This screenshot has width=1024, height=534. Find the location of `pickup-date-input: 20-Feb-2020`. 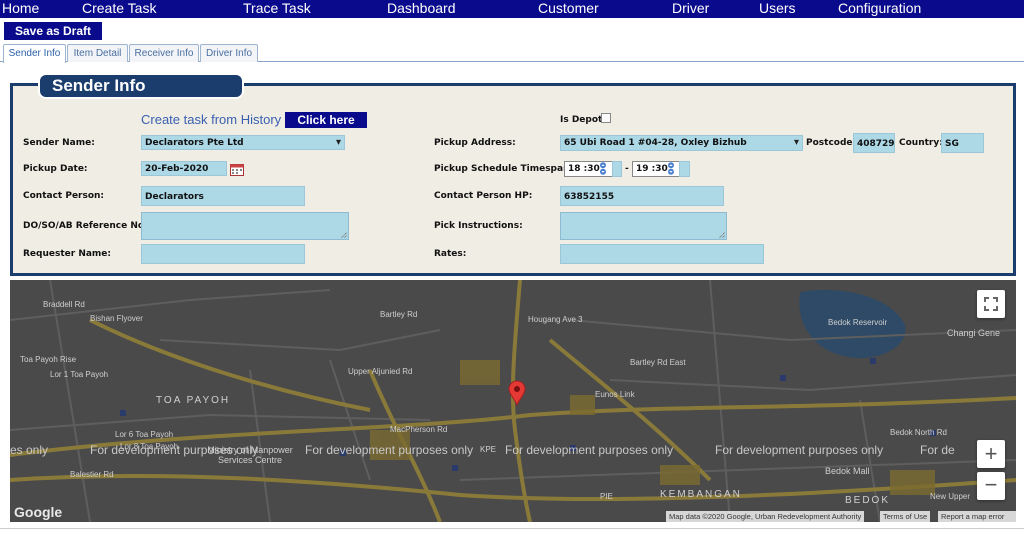

pickup-date-input: 20-Feb-2020 is located at coordinates (184, 168).